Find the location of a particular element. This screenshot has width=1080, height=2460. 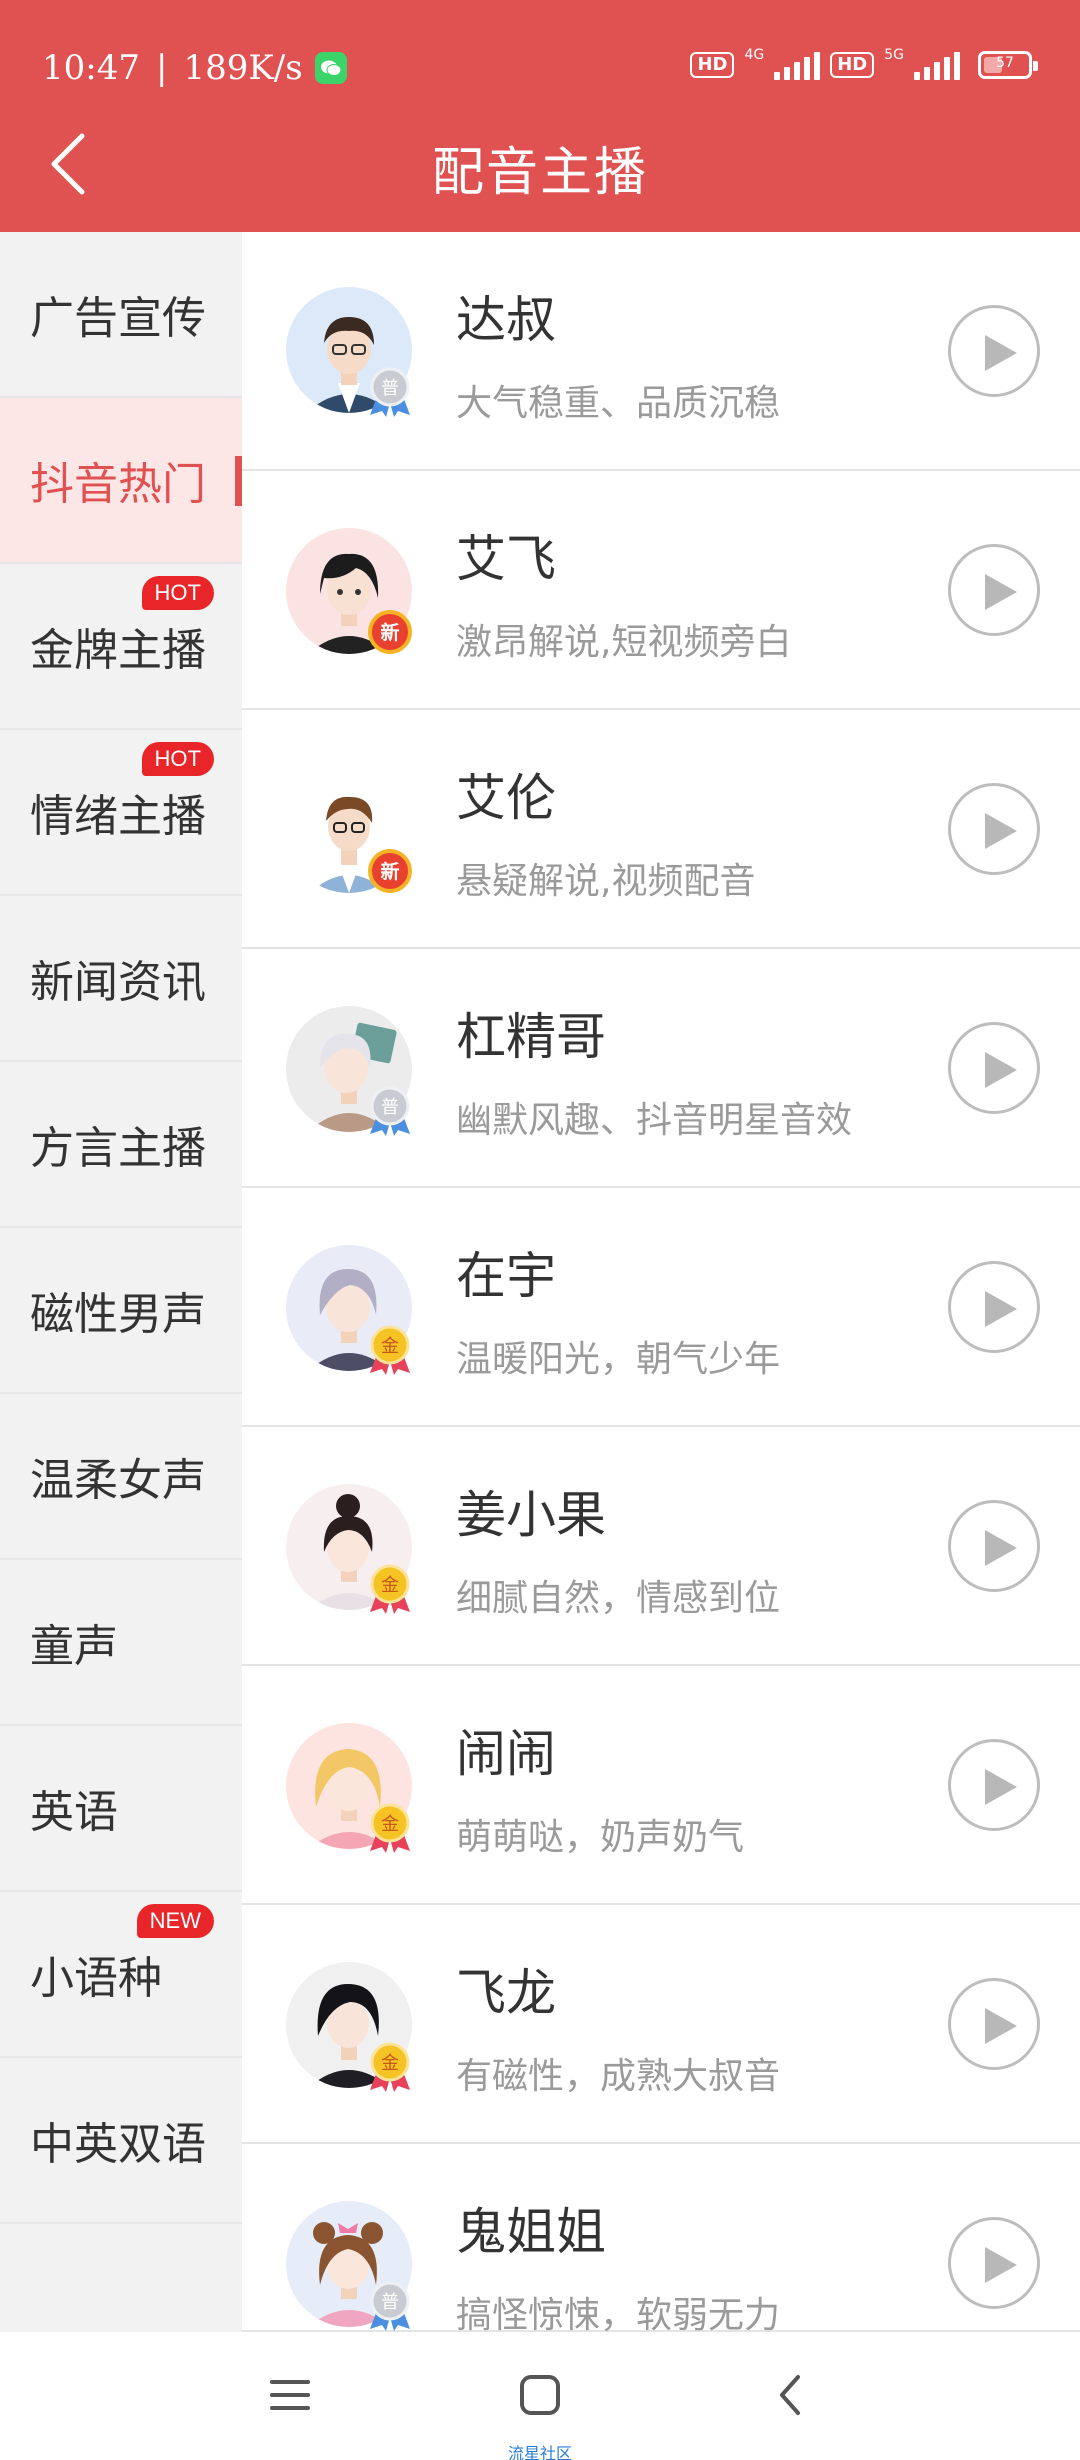

battery-level: 57 is located at coordinates (1005, 63).